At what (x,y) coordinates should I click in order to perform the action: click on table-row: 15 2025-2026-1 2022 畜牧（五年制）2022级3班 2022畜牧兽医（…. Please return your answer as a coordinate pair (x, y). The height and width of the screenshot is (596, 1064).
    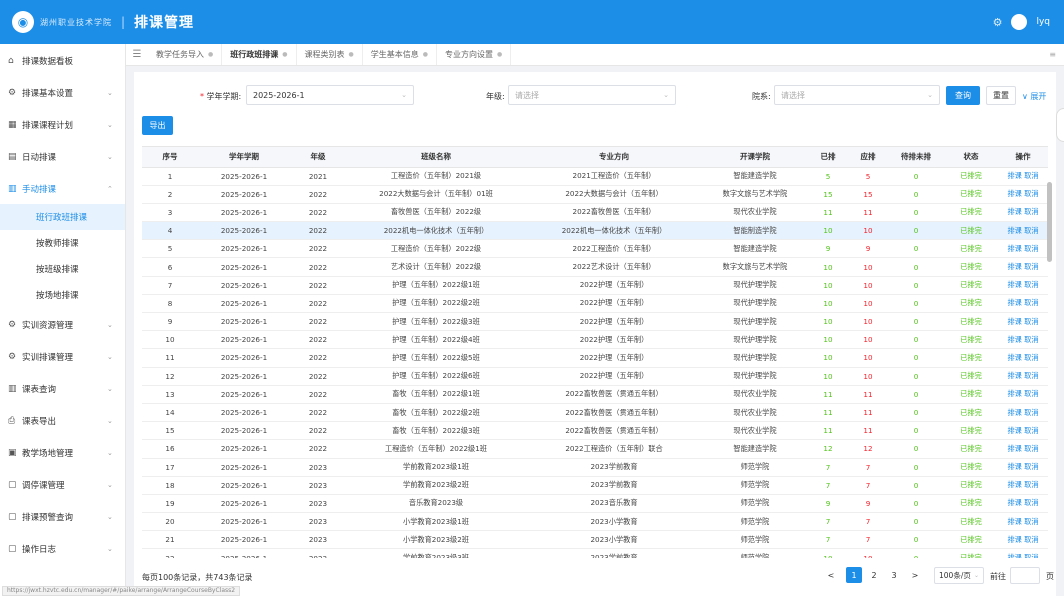
    Looking at the image, I should click on (595, 431).